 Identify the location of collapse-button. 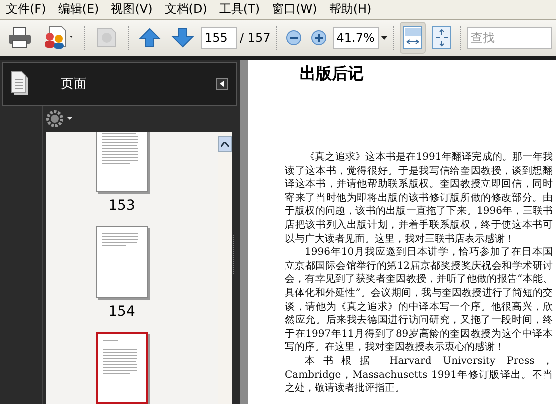
(222, 84).